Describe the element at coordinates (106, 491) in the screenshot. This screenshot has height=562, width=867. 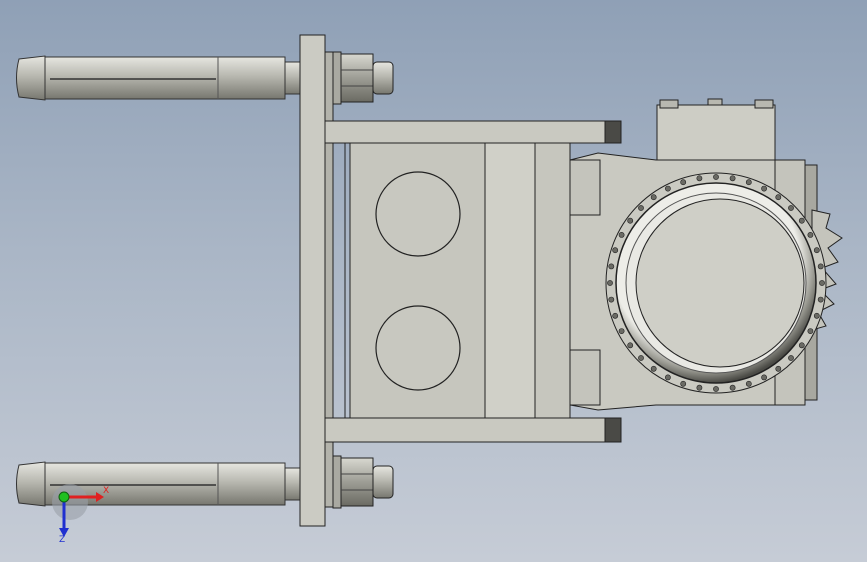
I see `triad-x-label: X` at that location.